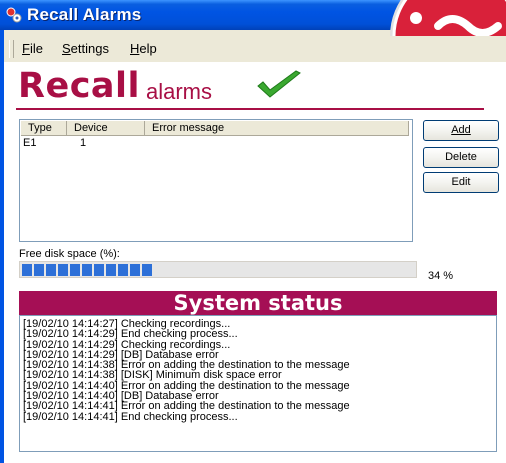 Image resolution: width=506 pixels, height=463 pixels. What do you see at coordinates (255, 49) in the screenshot?
I see `menu-bar: File Settings Help` at bounding box center [255, 49].